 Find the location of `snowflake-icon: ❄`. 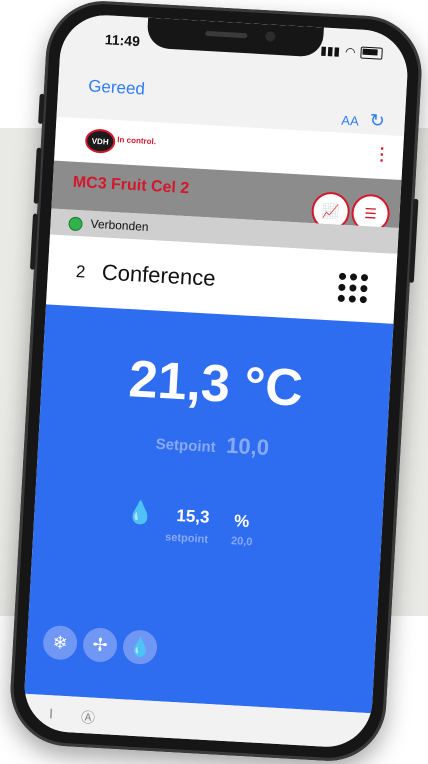

snowflake-icon: ❄ is located at coordinates (60, 642).